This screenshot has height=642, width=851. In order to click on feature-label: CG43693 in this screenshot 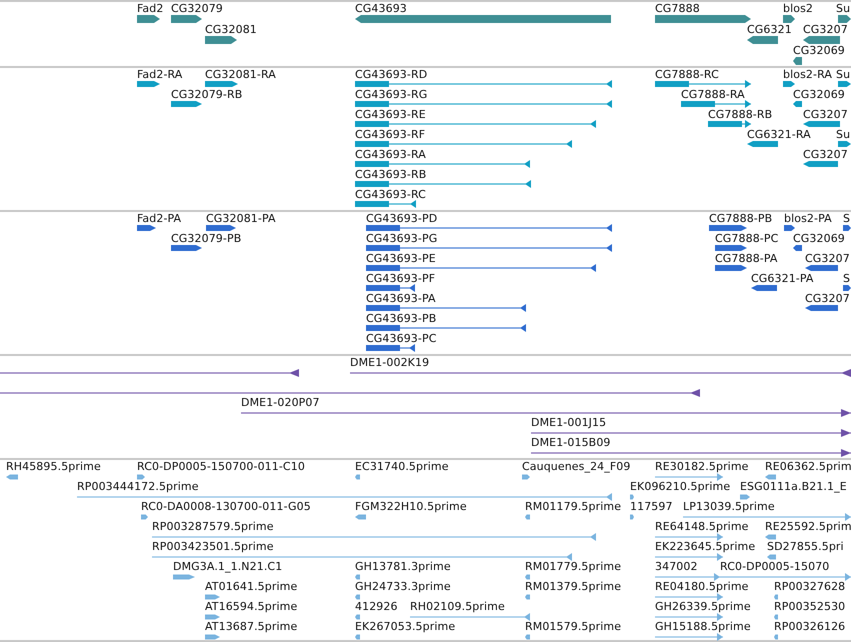, I will do `click(381, 9)`.